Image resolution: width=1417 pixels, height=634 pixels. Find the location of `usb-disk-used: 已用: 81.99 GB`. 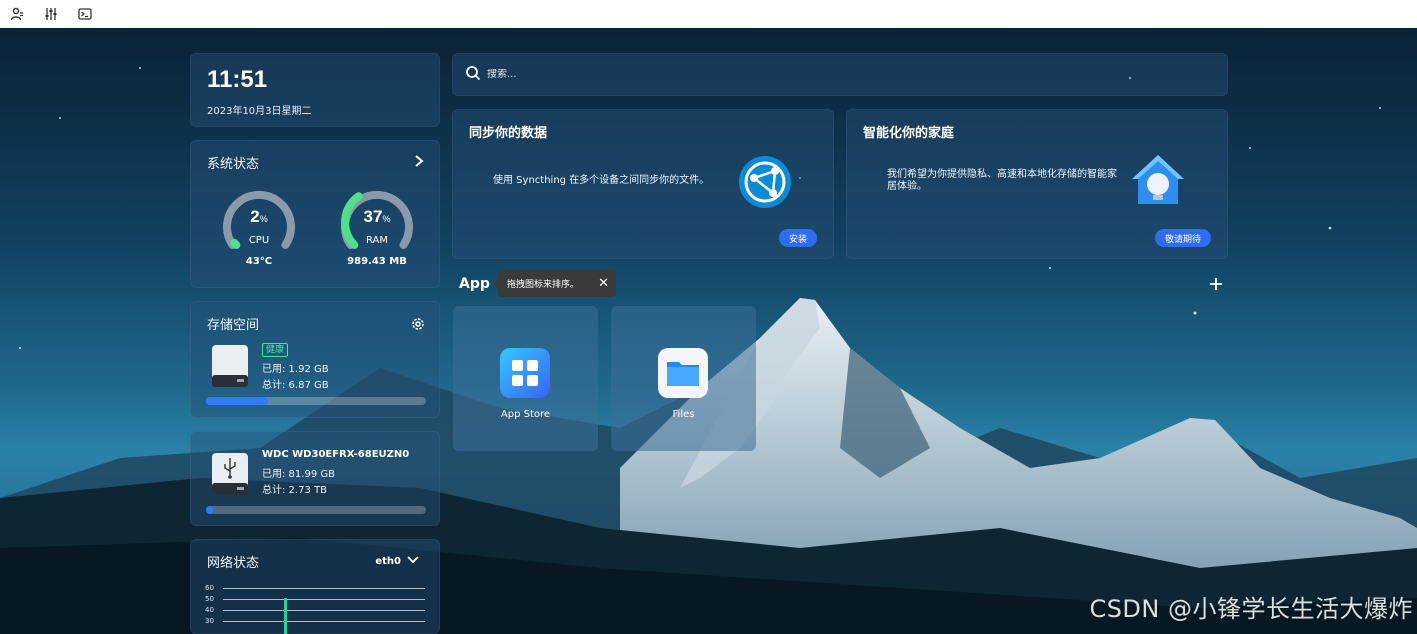

usb-disk-used: 已用: 81.99 GB is located at coordinates (298, 474).